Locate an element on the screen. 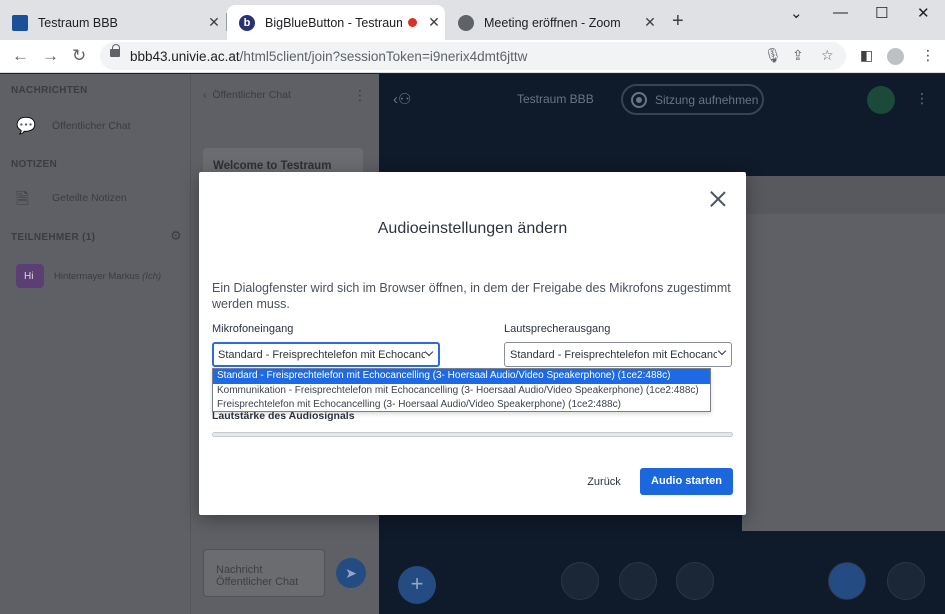 Image resolution: width=945 pixels, height=614 pixels. minimize-icon: — is located at coordinates (840, 12).